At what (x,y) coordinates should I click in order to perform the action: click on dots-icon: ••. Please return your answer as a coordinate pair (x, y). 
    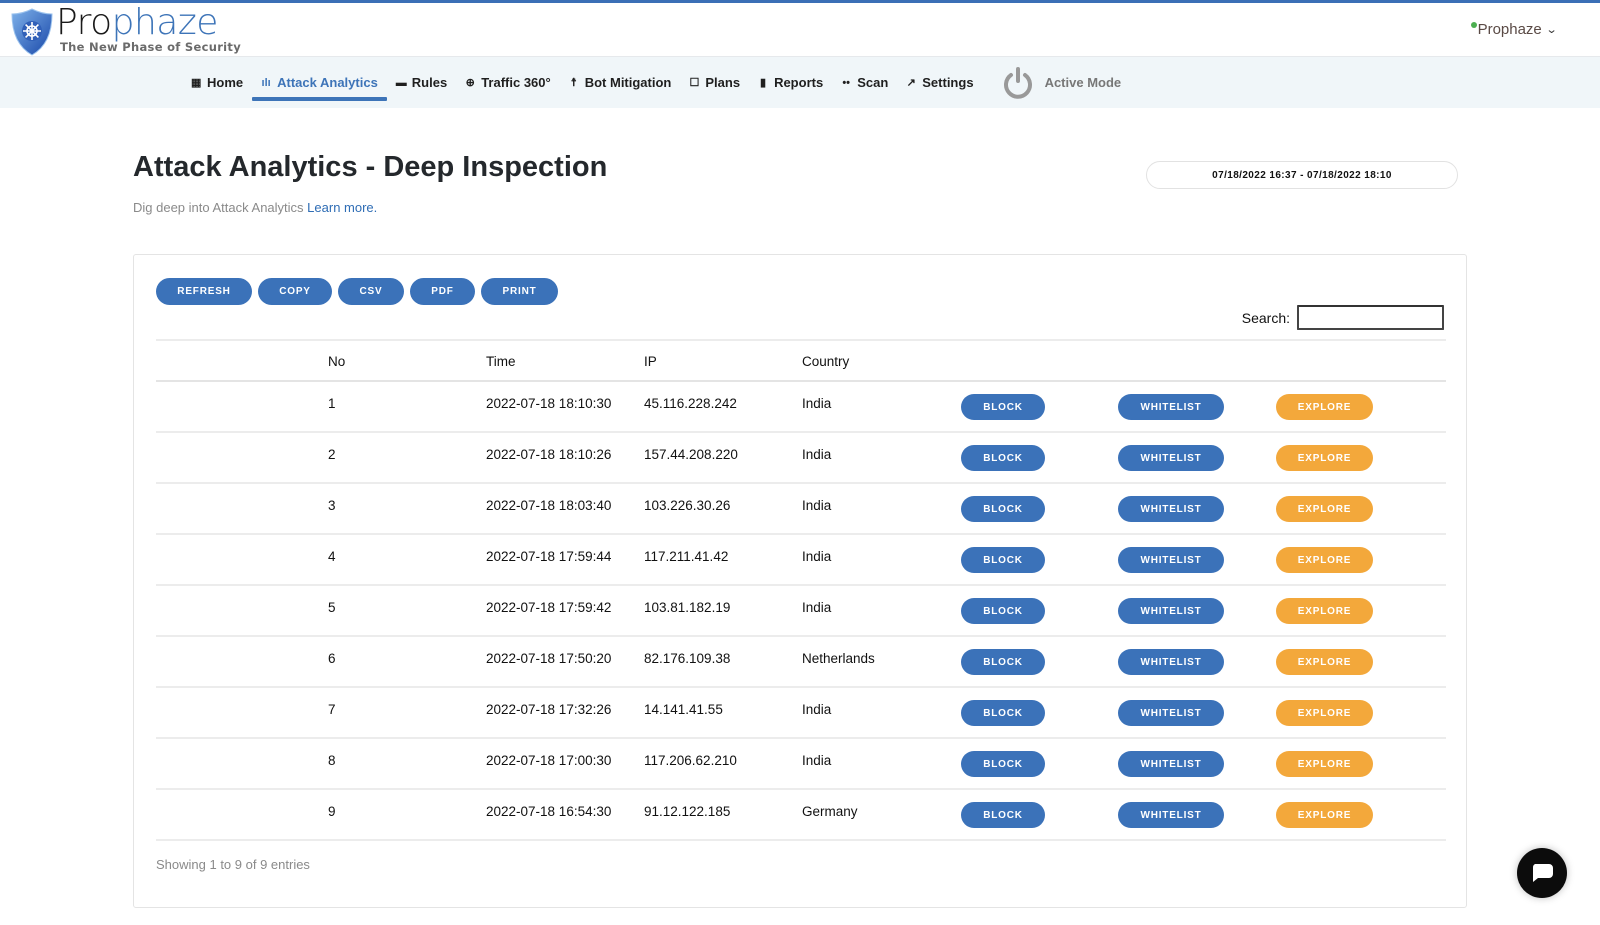
    Looking at the image, I should click on (846, 82).